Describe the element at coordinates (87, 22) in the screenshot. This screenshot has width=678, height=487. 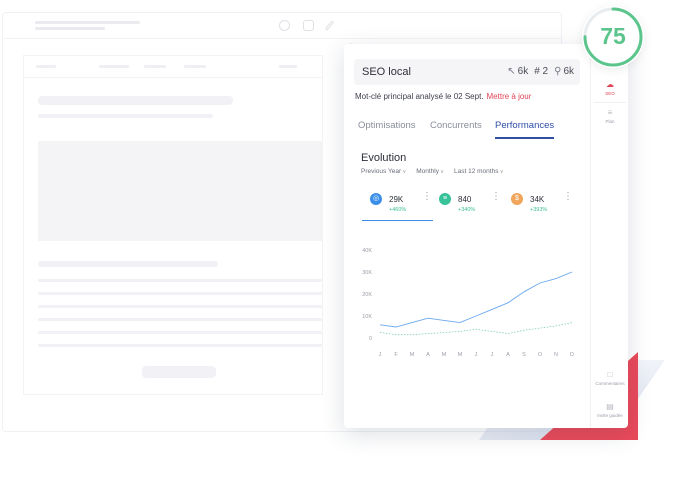
I see `background-title-line` at that location.